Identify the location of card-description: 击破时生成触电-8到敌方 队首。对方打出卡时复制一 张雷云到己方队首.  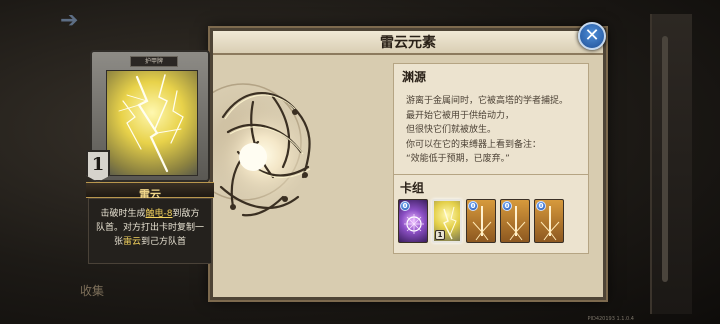
(150, 231).